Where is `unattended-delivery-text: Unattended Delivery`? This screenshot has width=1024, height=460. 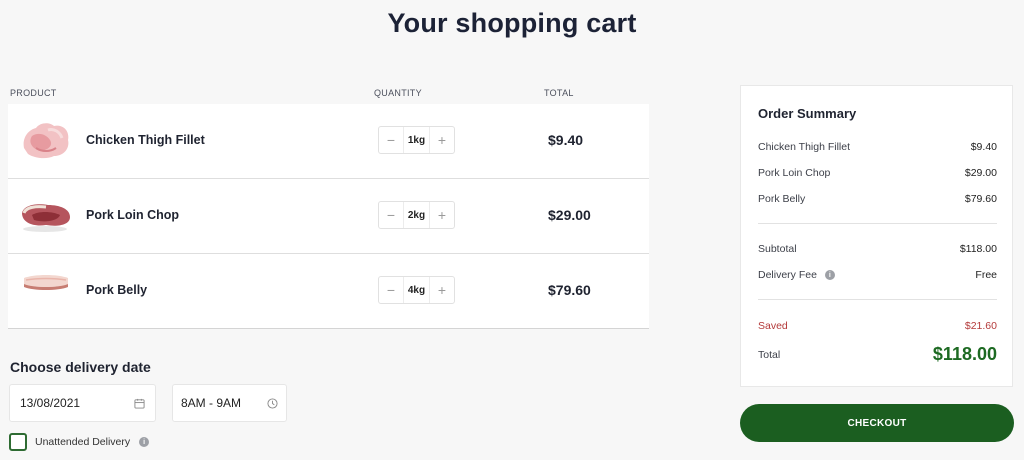
unattended-delivery-text: Unattended Delivery is located at coordinates (83, 442).